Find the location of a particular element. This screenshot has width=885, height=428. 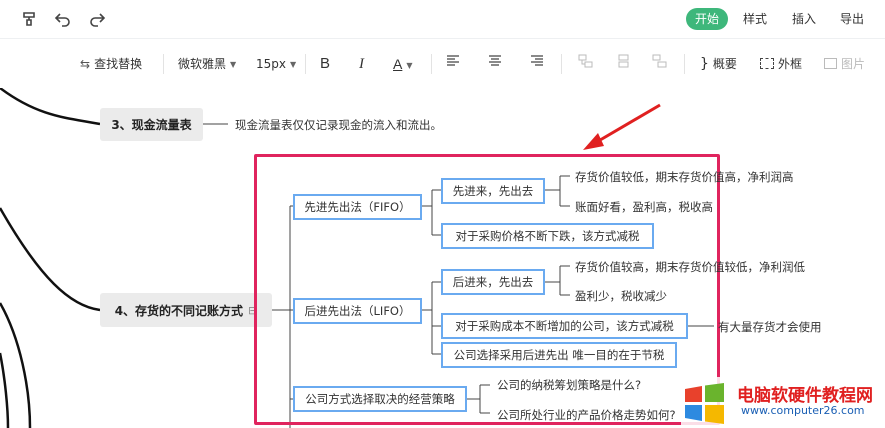

node-fifo-high-profit: 账面好看，盈利高，税收高 is located at coordinates (644, 207).